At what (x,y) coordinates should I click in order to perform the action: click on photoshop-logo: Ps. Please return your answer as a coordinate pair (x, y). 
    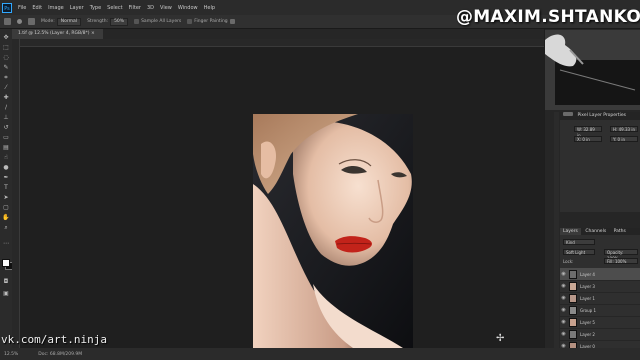
    Looking at the image, I should click on (7, 7).